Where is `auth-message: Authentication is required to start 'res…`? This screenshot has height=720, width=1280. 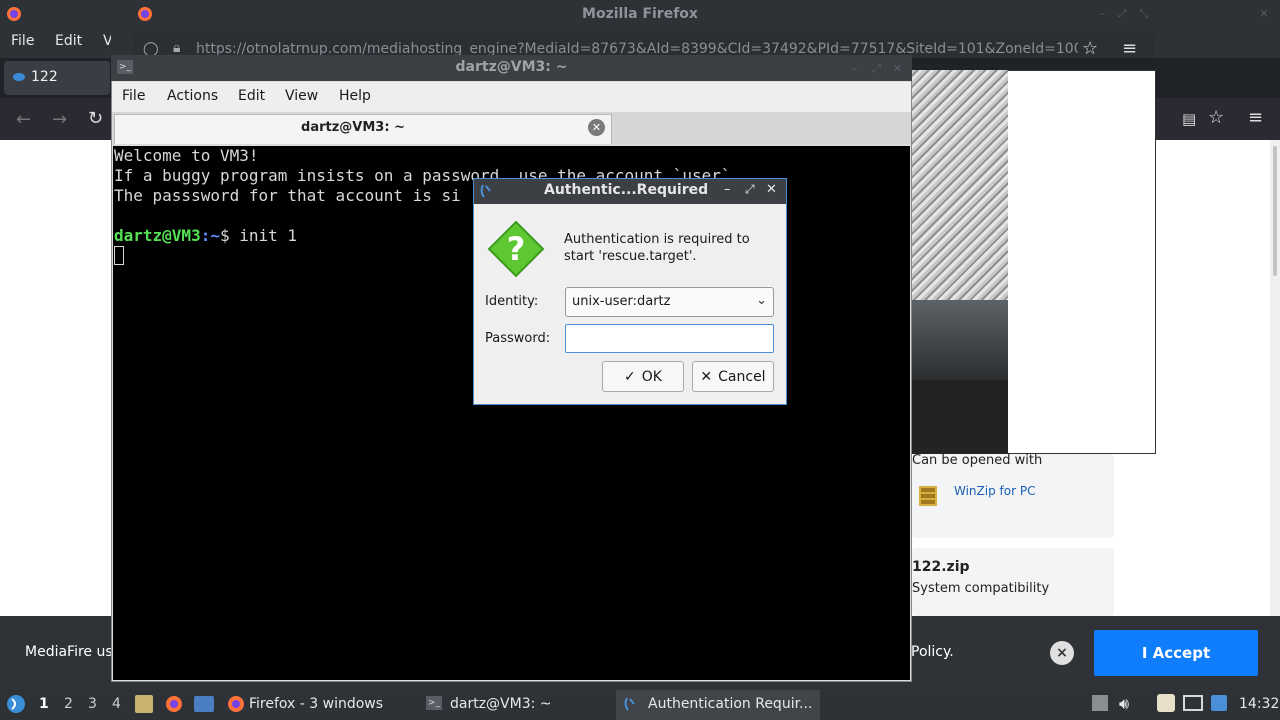 auth-message: Authentication is required to start 'res… is located at coordinates (657, 248).